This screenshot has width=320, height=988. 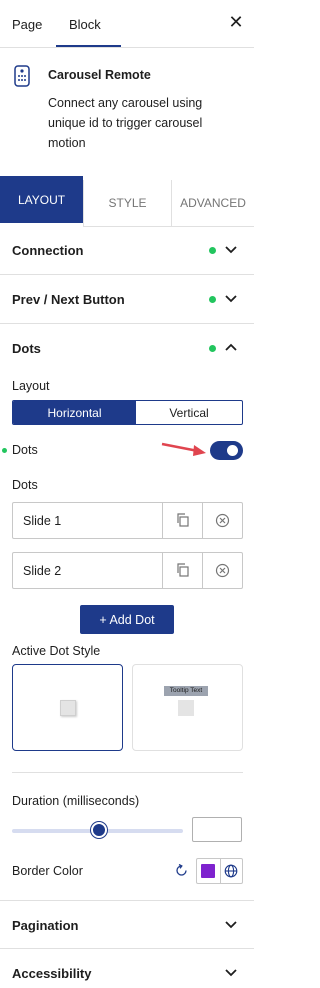 I want to click on add-dot-button: + Add Dot, so click(x=127, y=619).